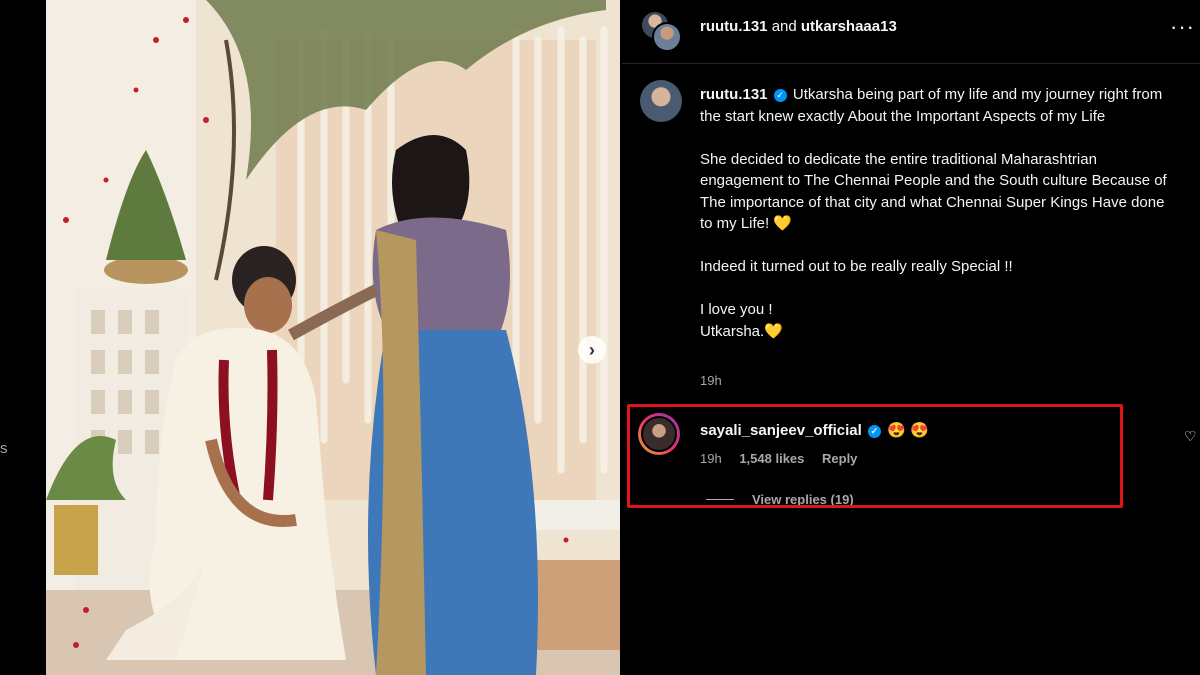 This screenshot has height=675, width=1200. What do you see at coordinates (911, 32) in the screenshot?
I see `post-header: ruutu.131 and utkarshaaa13 ···` at bounding box center [911, 32].